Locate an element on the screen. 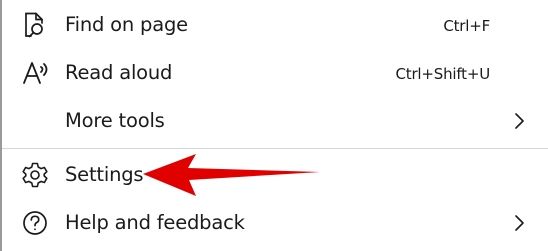 This screenshot has height=251, width=548. read-aloud-icon is located at coordinates (35, 73).